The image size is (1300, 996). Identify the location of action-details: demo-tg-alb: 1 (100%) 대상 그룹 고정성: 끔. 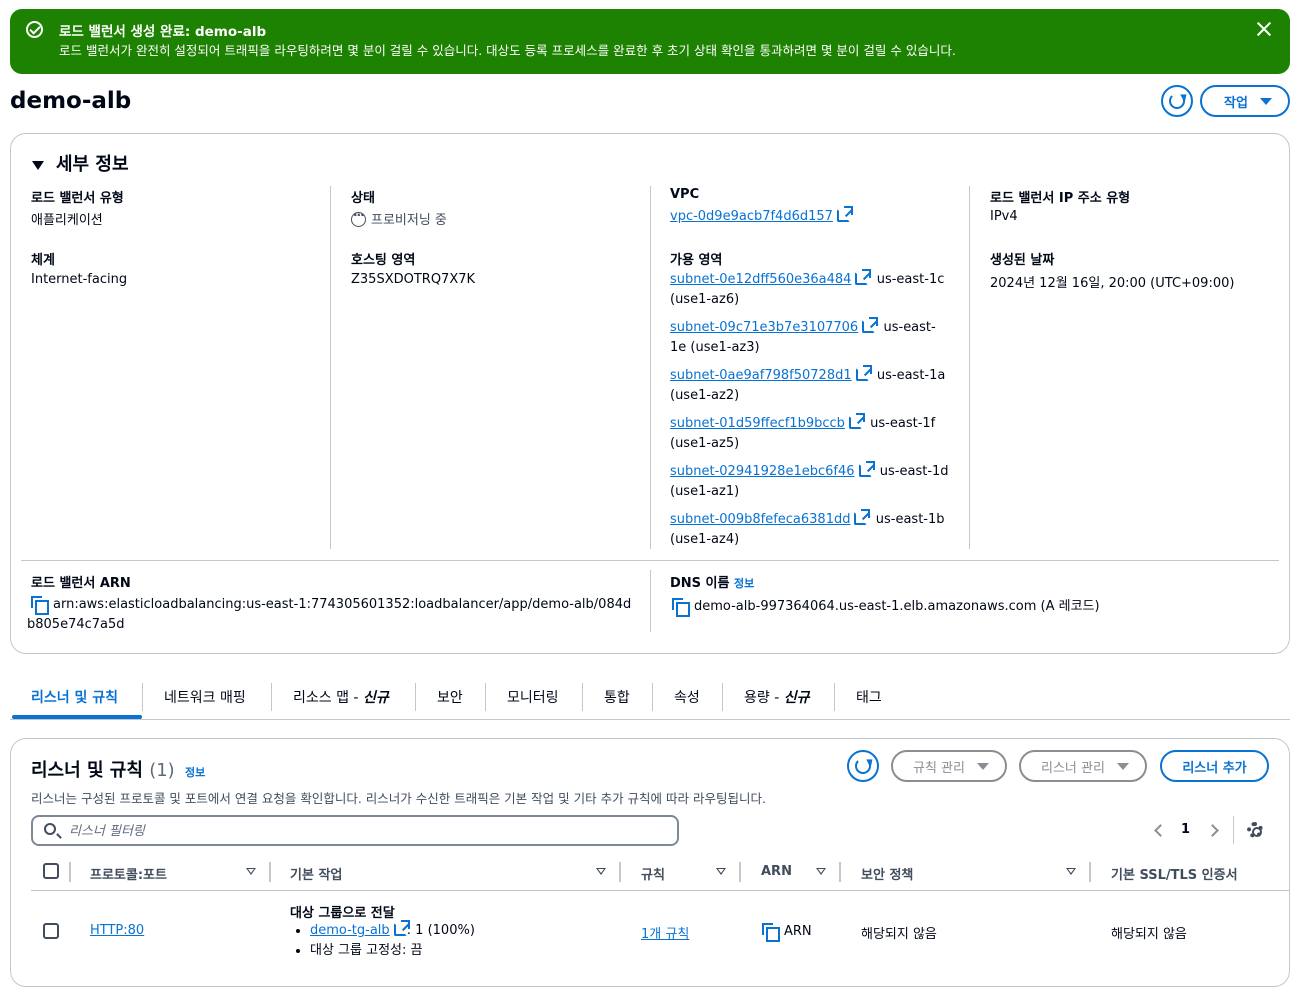
(382, 940).